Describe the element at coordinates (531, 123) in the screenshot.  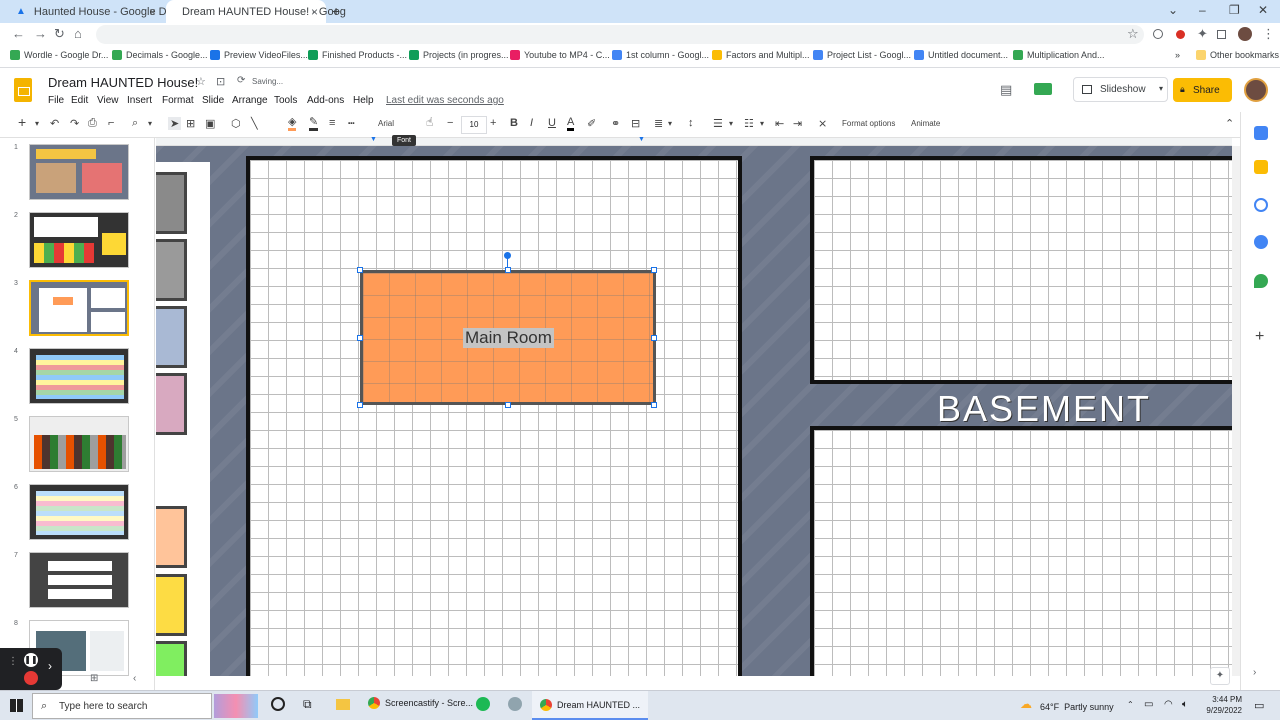
I see `italic-icon: I` at that location.